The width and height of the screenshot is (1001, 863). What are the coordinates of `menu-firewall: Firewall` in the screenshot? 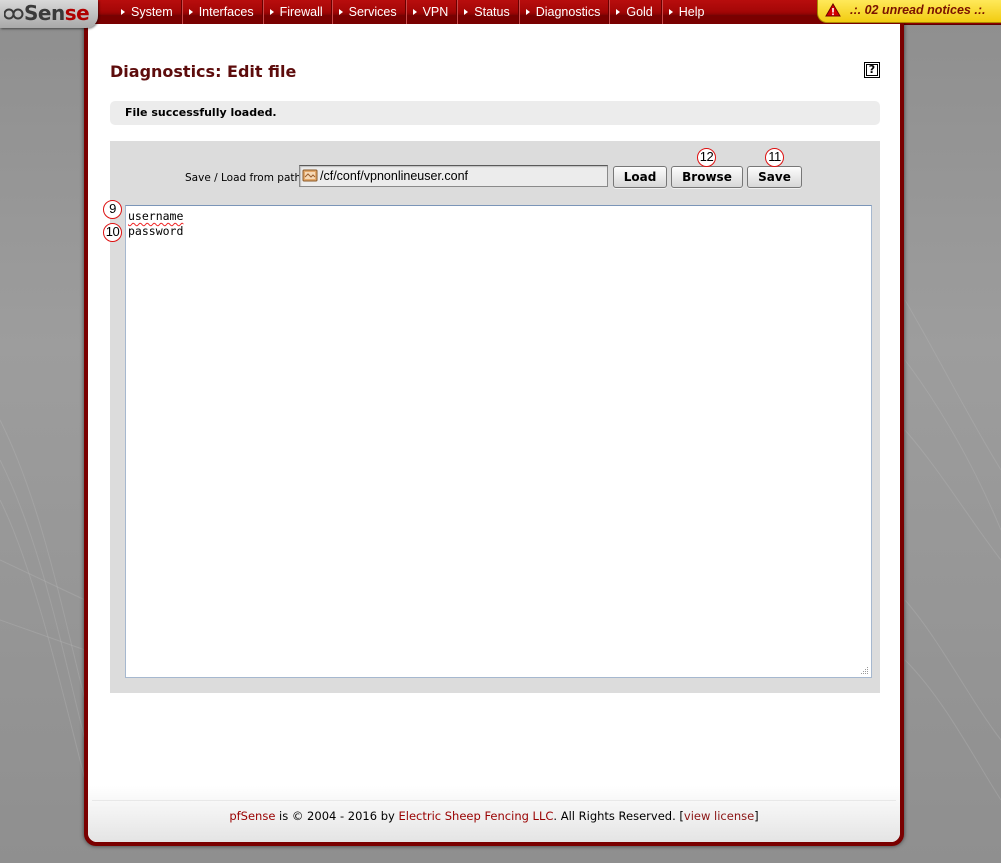 It's located at (296, 12).